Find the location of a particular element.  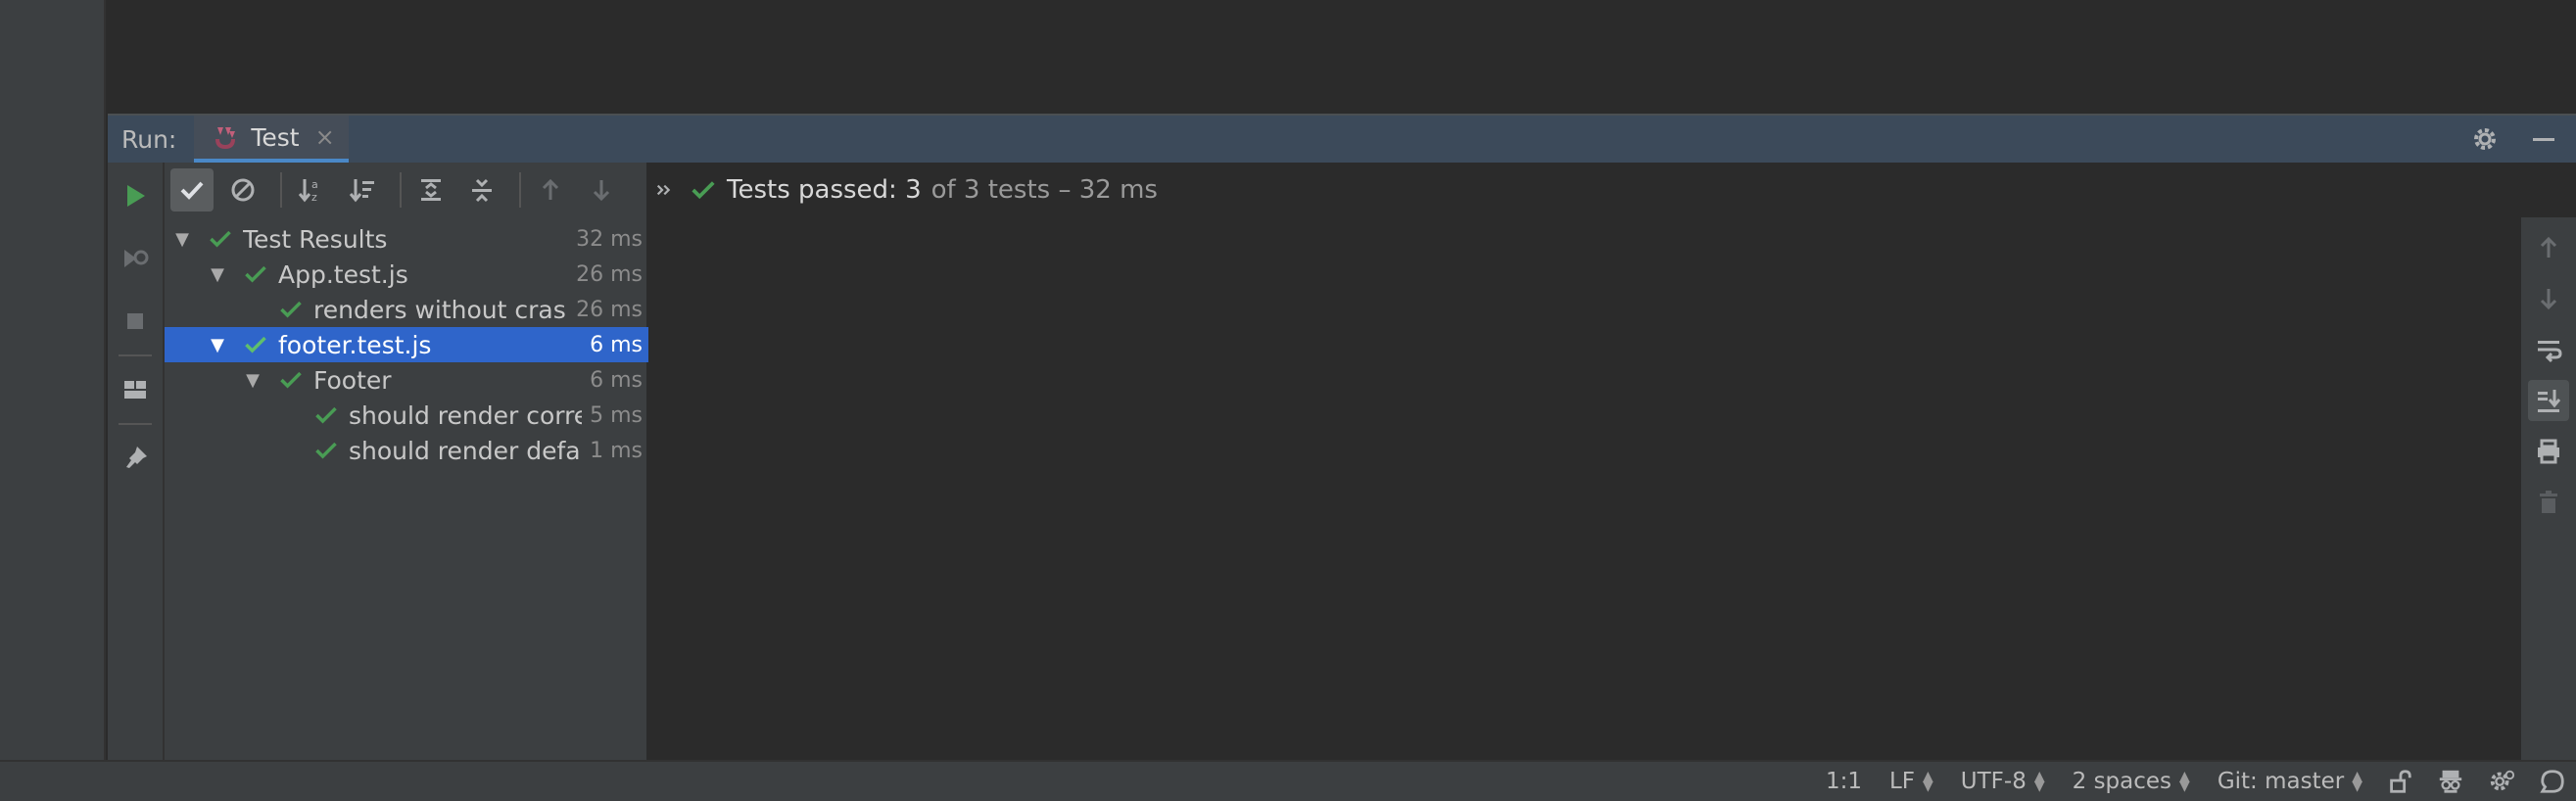

soft-wrap-icon is located at coordinates (2550, 352).